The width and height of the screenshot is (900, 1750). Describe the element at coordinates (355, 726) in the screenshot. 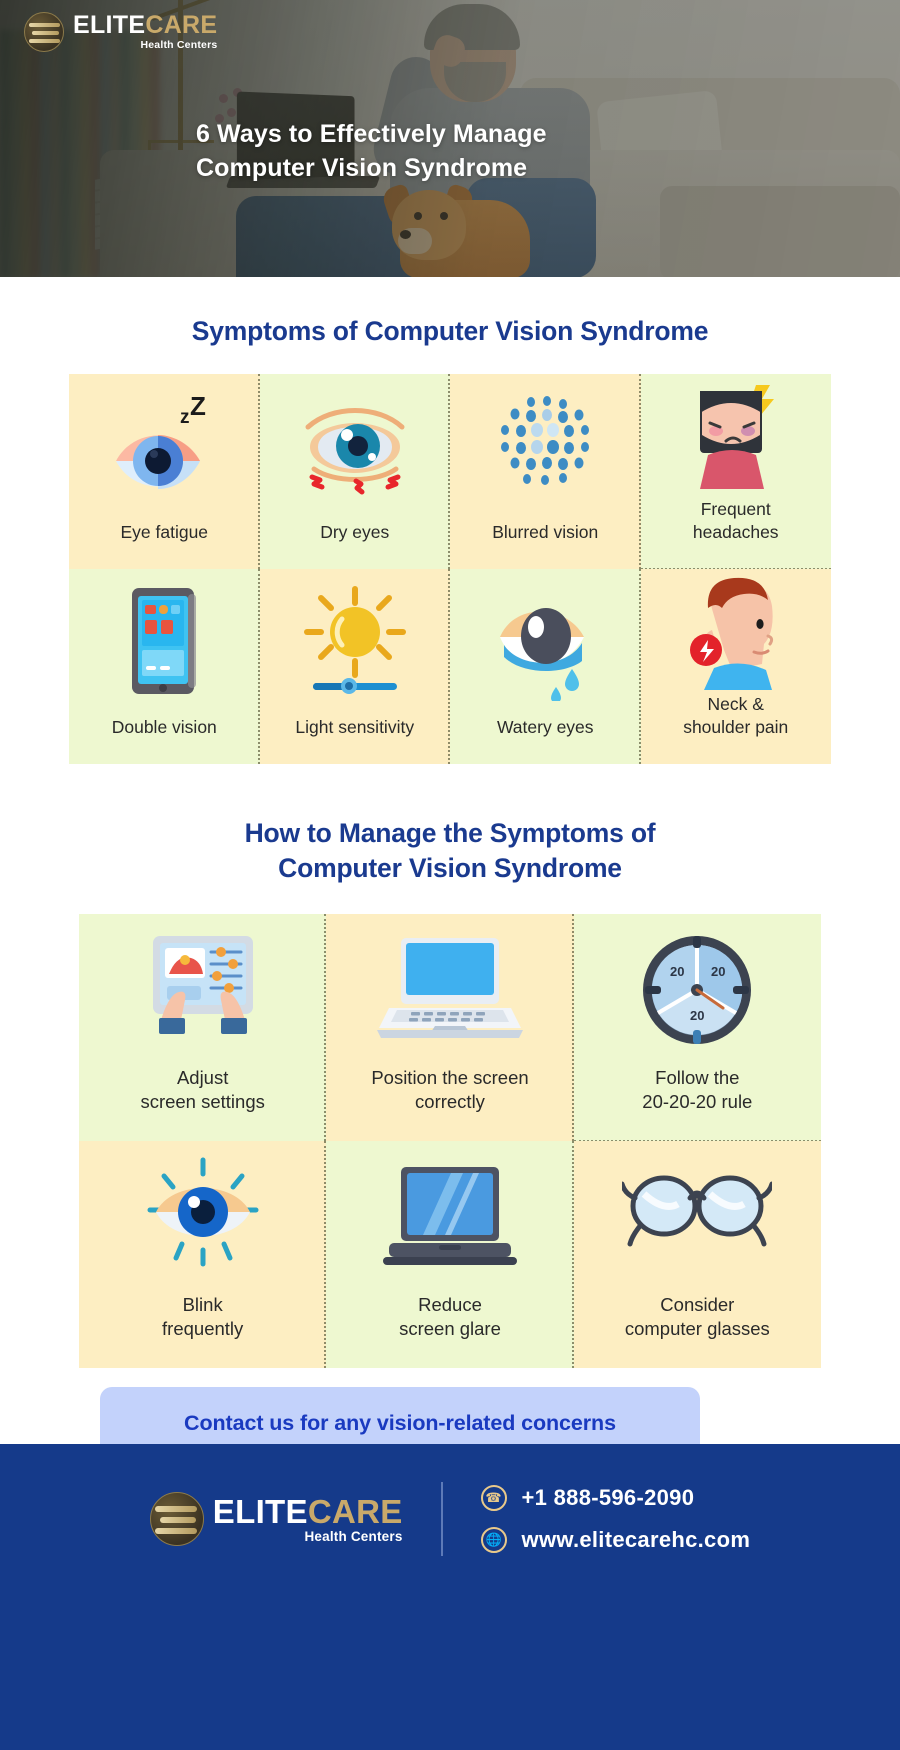

I see `symptom-label: Light sensitivity` at that location.